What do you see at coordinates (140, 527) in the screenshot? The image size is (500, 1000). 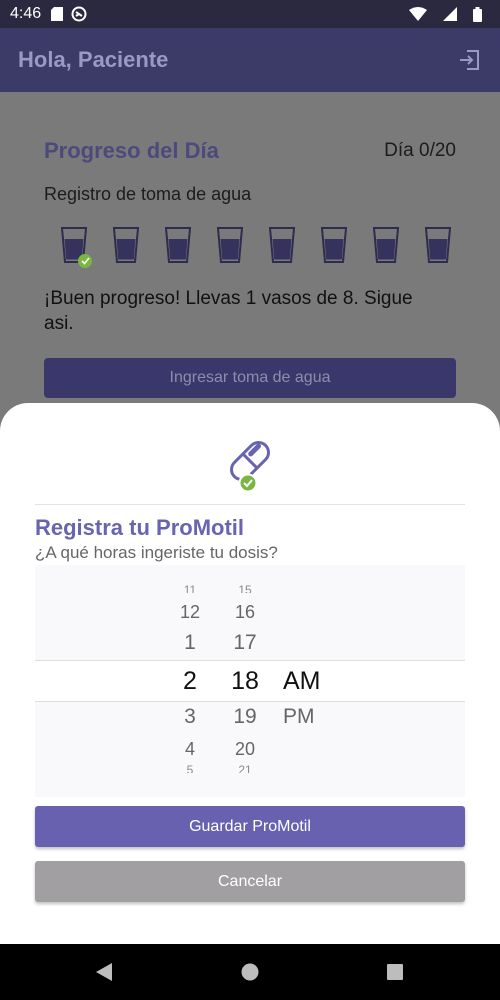 I see `sheet-title: Registra tu ProMotil` at bounding box center [140, 527].